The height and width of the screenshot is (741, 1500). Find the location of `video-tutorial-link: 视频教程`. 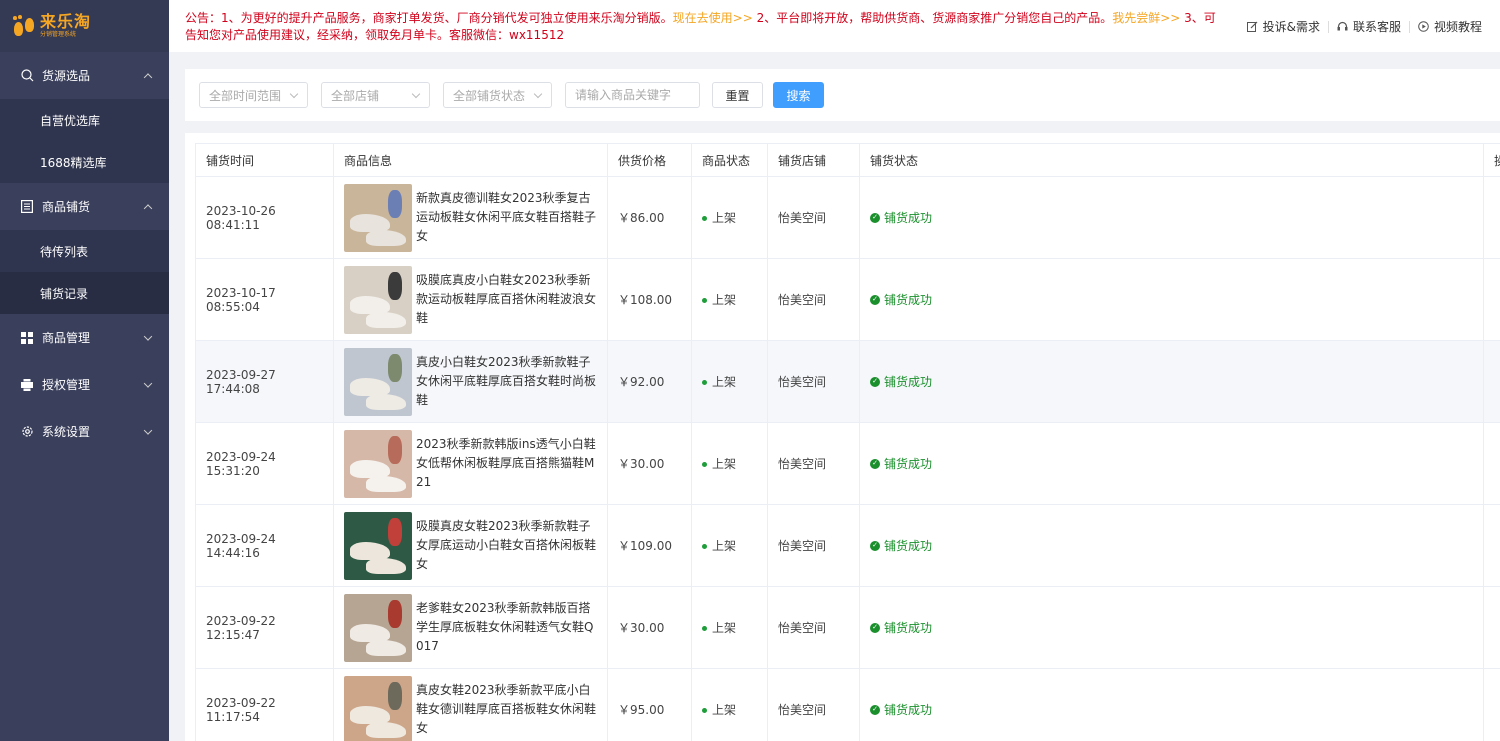

video-tutorial-link: 视频教程 is located at coordinates (1450, 26).